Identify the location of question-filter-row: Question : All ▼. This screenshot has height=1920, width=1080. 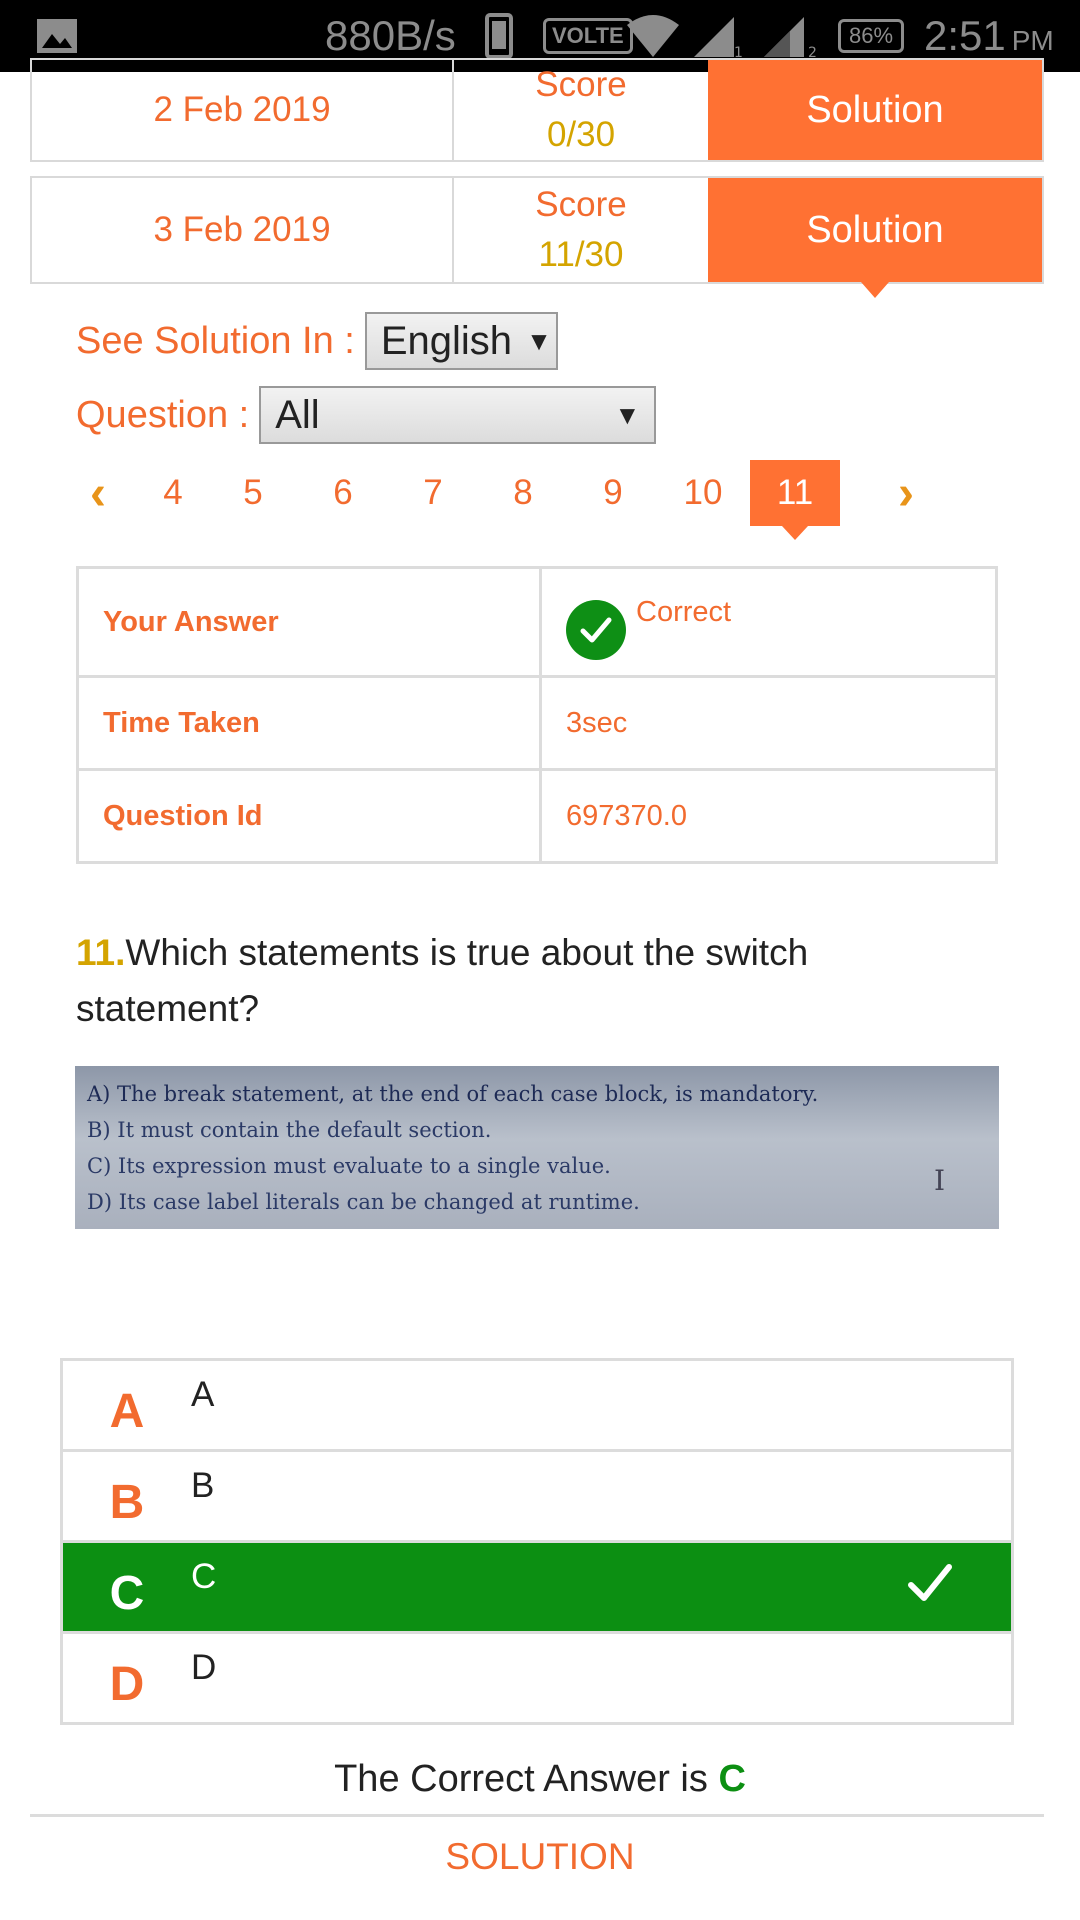
(366, 415).